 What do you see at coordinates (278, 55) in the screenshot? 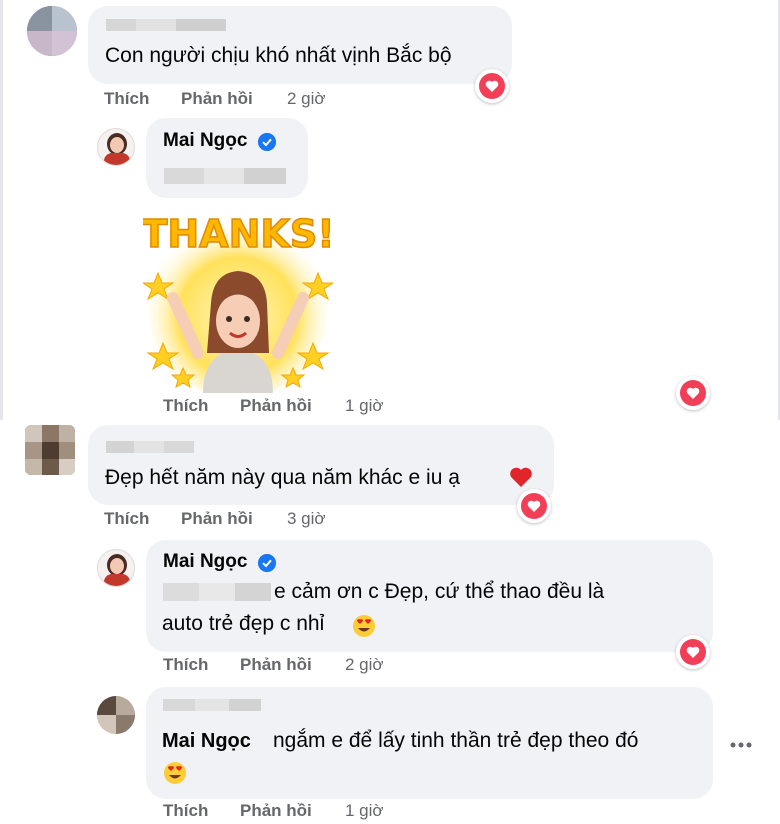
I see `comment-text: Con người chịu khó nhất vịnh Bắc bộ` at bounding box center [278, 55].